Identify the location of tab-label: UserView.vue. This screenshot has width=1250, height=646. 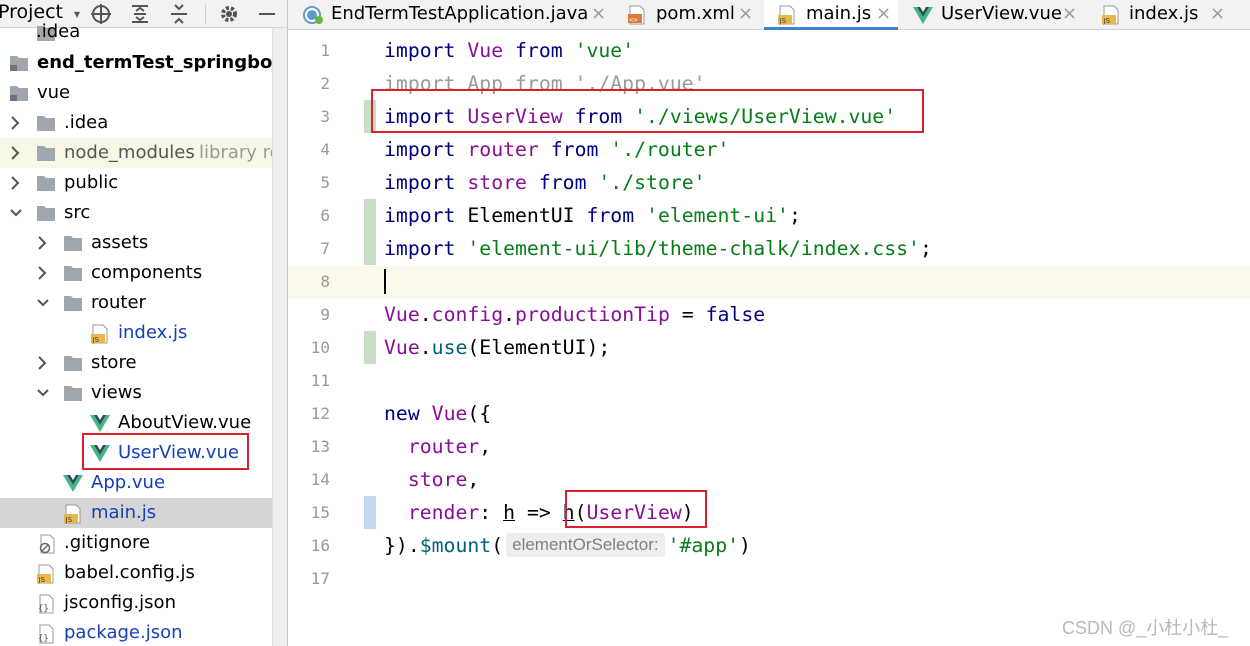
(1001, 13).